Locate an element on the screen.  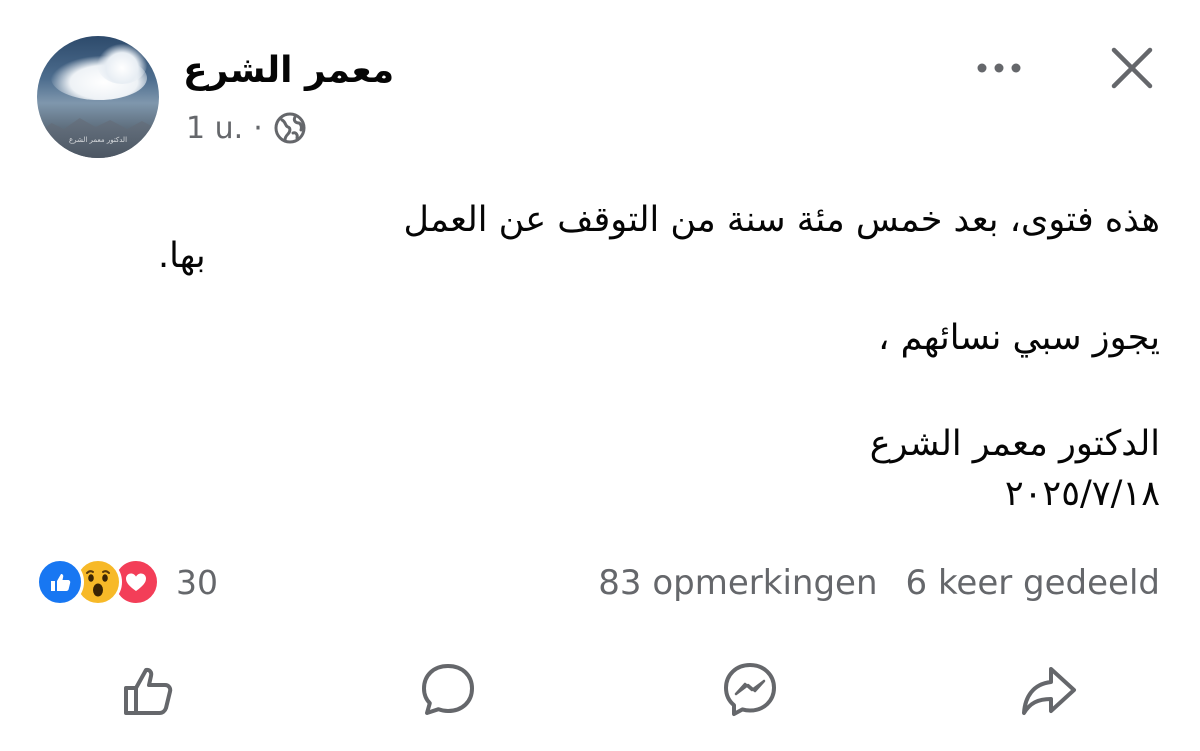
like-icon is located at coordinates (148, 691).